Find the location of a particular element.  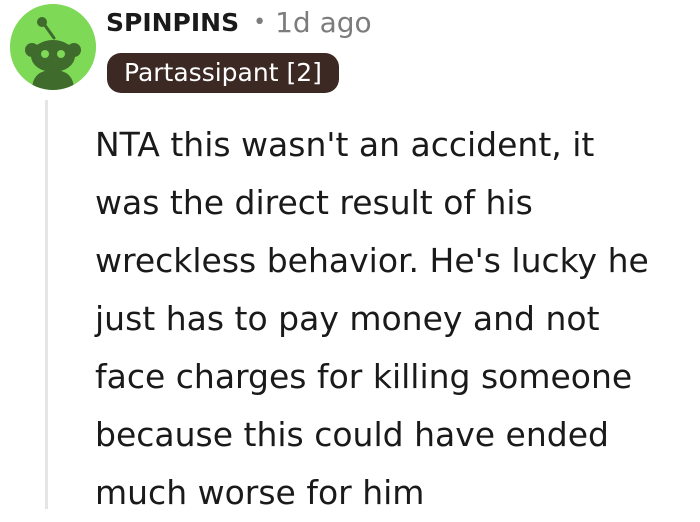

comment-header: SPINPINS • 1d ago is located at coordinates (239, 22).